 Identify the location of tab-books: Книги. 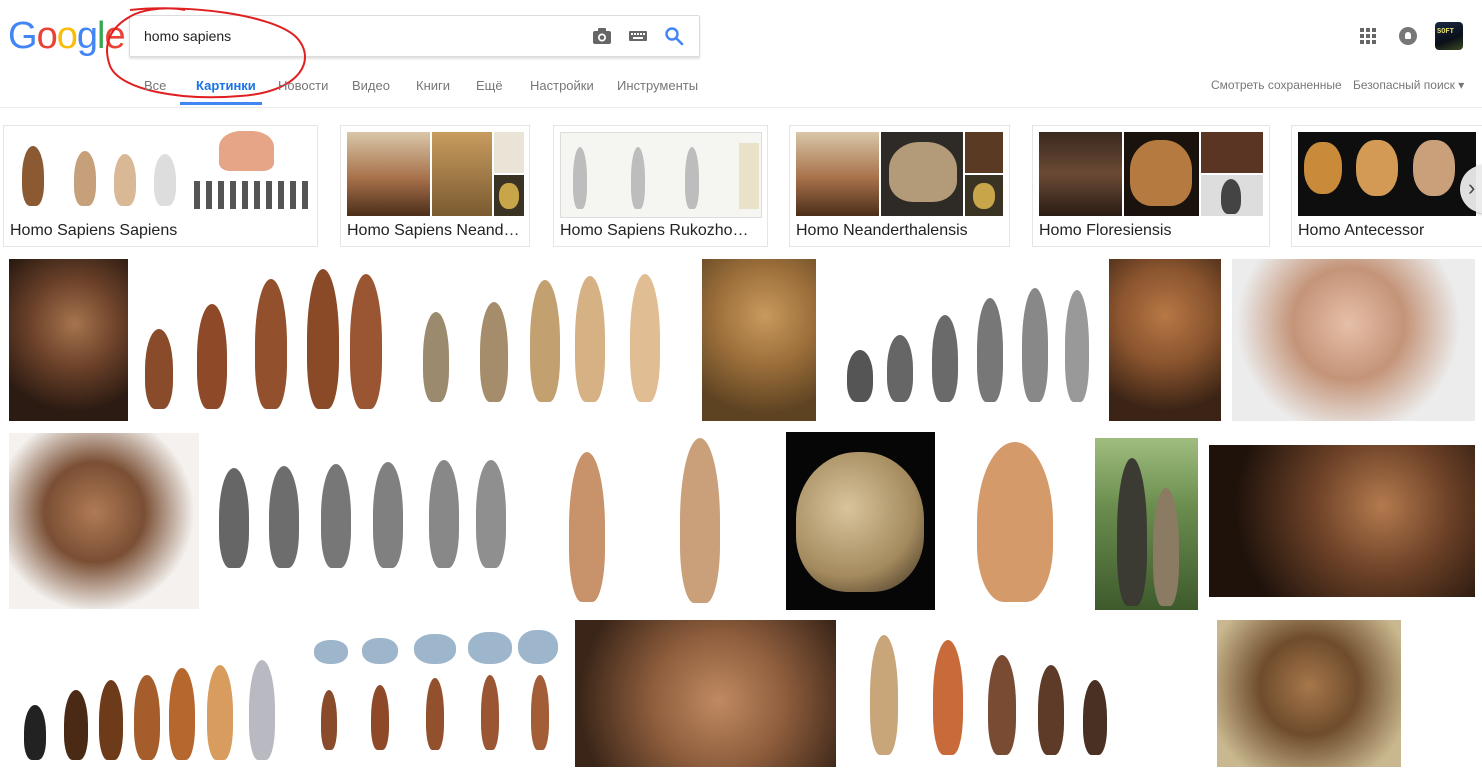
(433, 85).